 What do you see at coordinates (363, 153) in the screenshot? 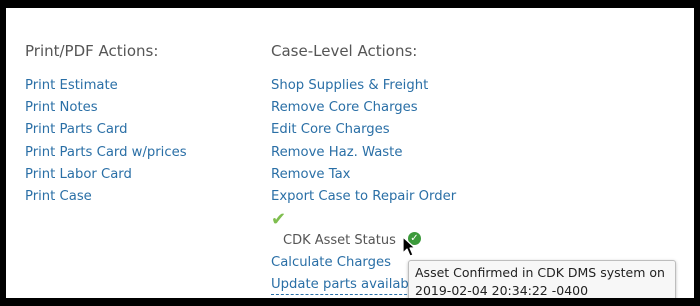
I see `remove-haz-waste-link: Remove Haz. Waste` at bounding box center [363, 153].